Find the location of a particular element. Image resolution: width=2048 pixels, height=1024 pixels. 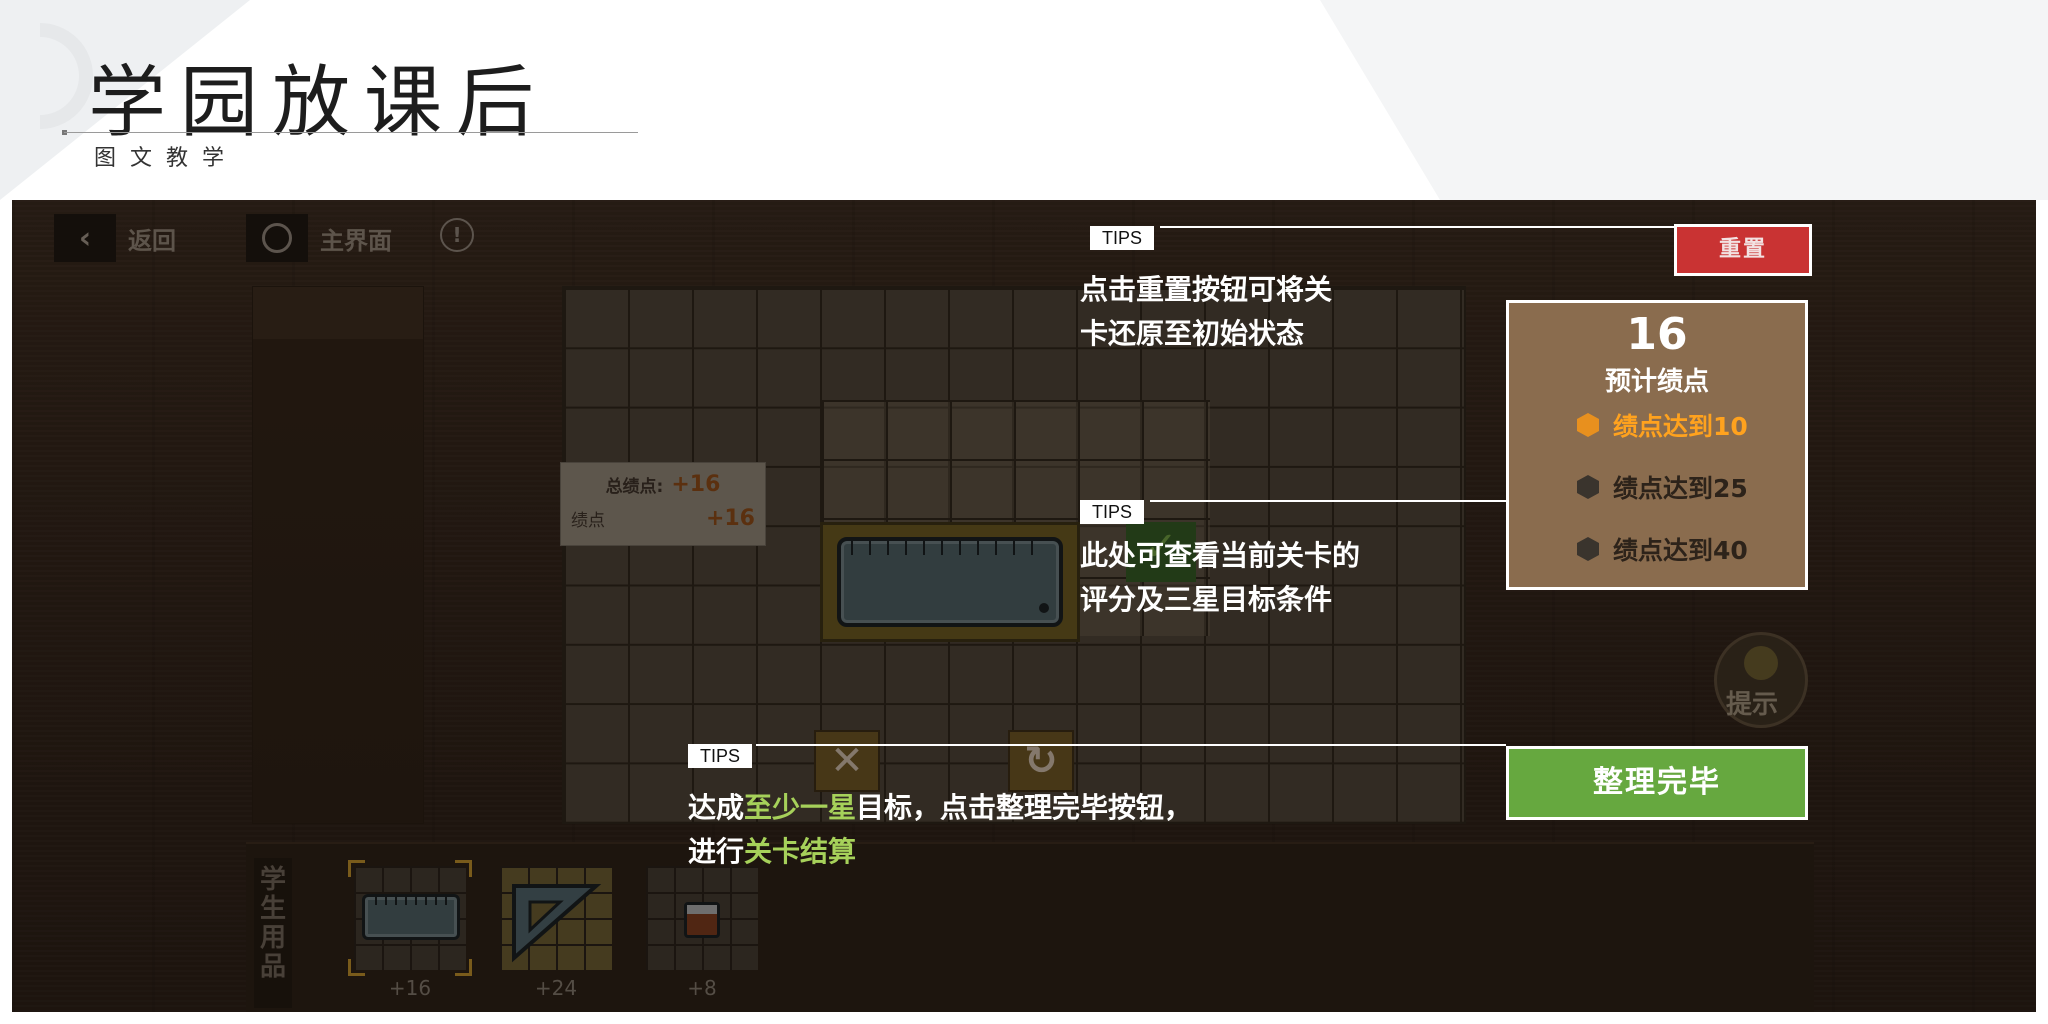

shelf-top is located at coordinates (338, 313).